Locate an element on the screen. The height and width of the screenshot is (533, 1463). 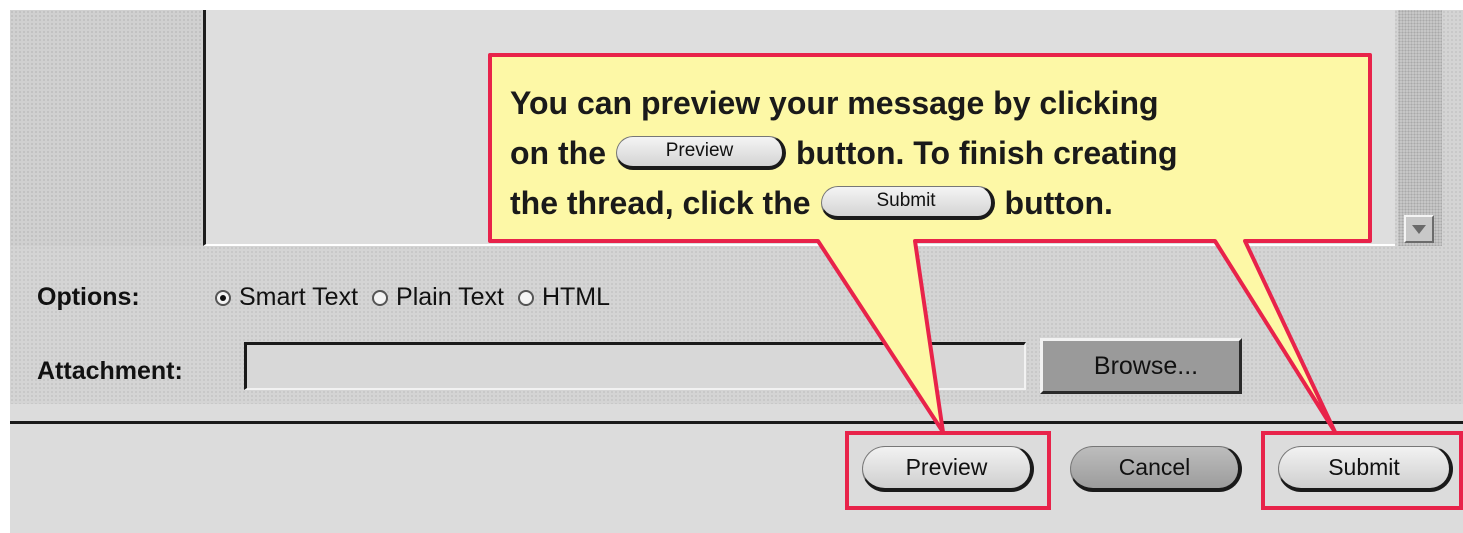
callout-text-fragment: button. To finish creating is located at coordinates (986, 153).